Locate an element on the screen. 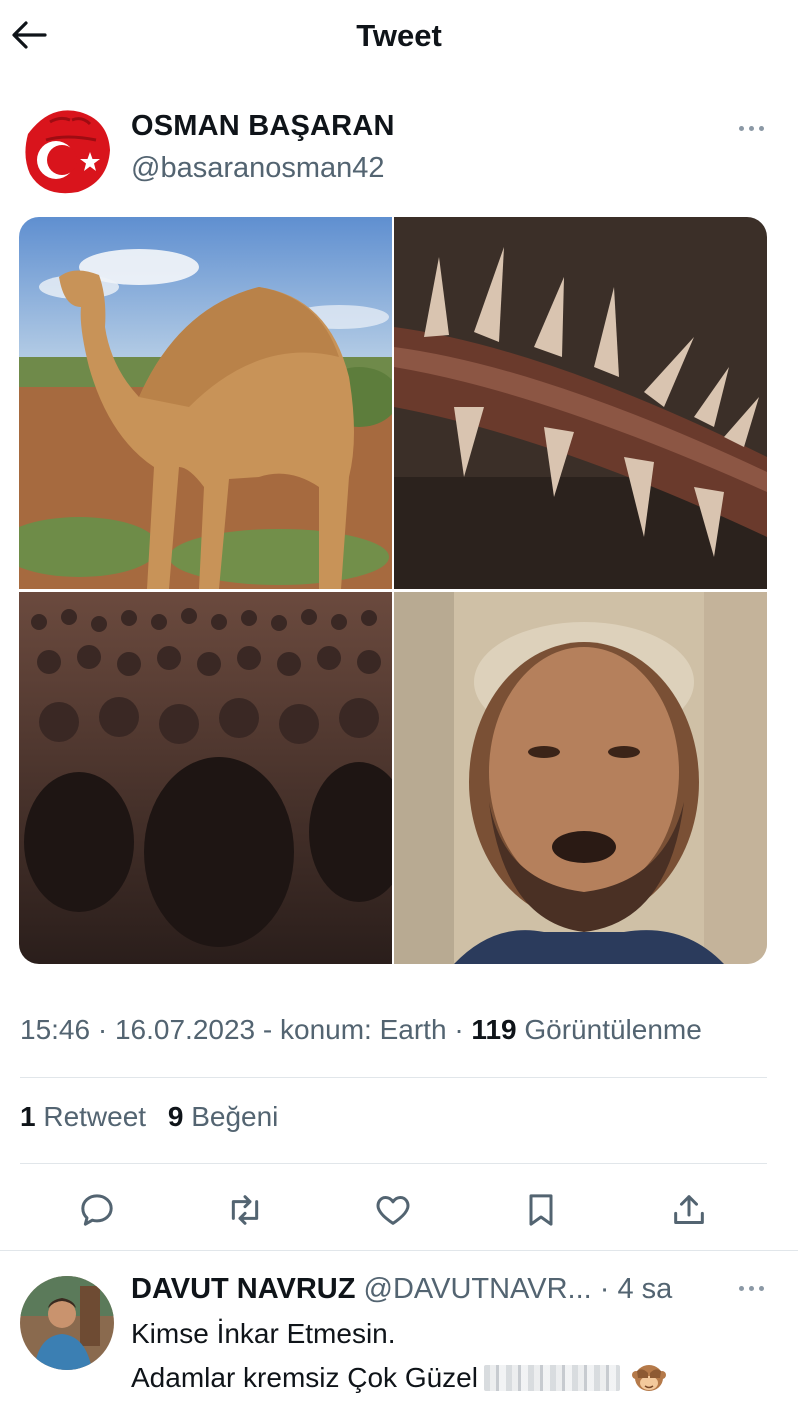 Image resolution: width=798 pixels, height=1423 pixels. reply-more-options-button is located at coordinates (751, 1288).